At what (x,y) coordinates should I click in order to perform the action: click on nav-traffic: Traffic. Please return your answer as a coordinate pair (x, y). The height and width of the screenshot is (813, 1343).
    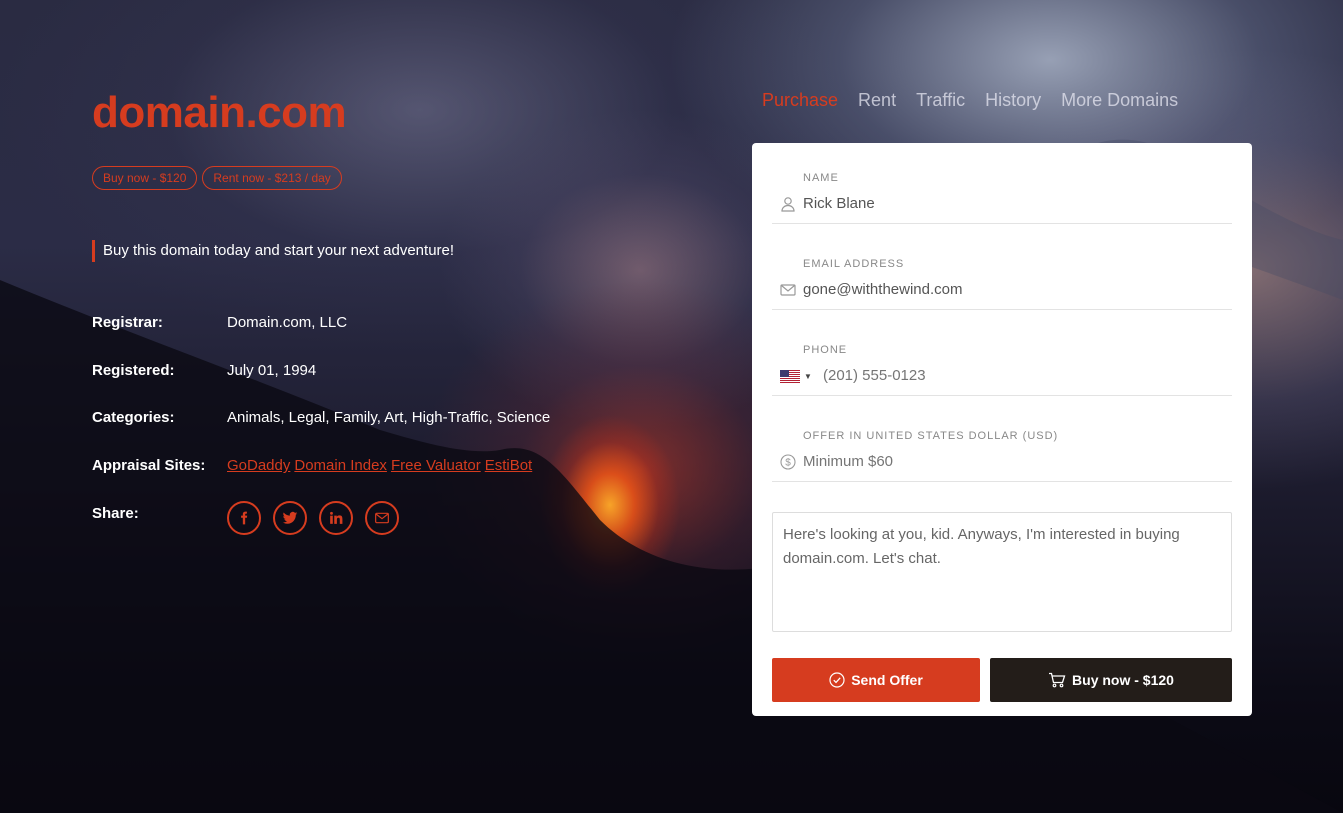
    Looking at the image, I should click on (940, 100).